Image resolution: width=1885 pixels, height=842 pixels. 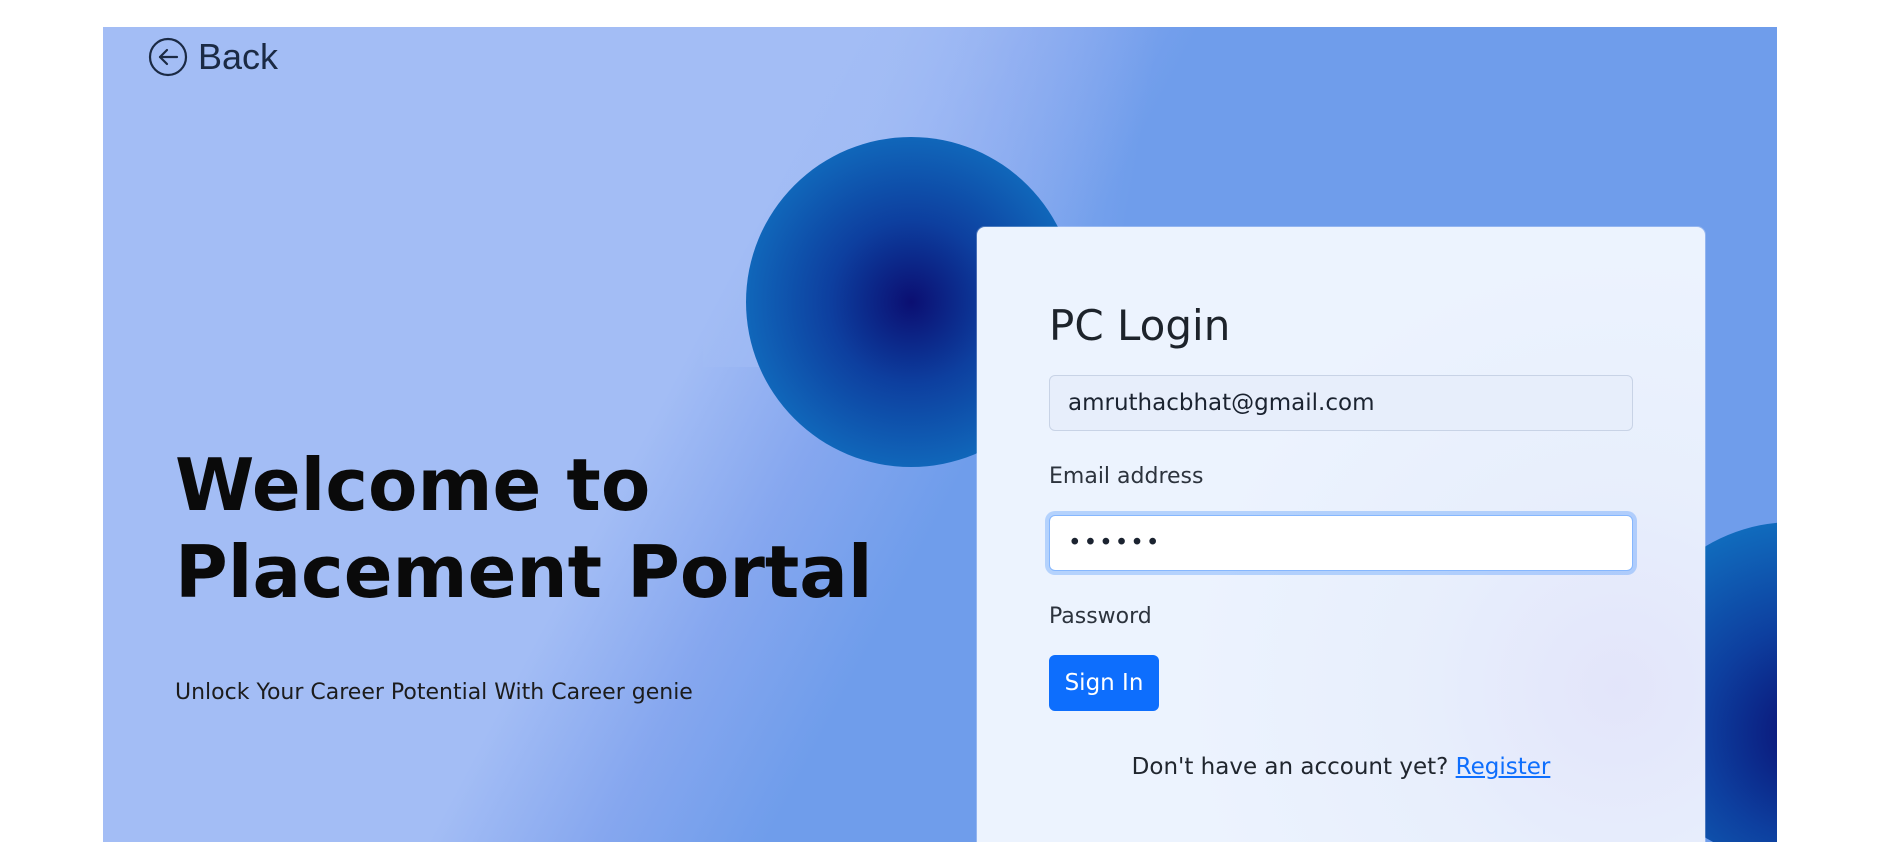 I want to click on email-field, so click(x=1341, y=403).